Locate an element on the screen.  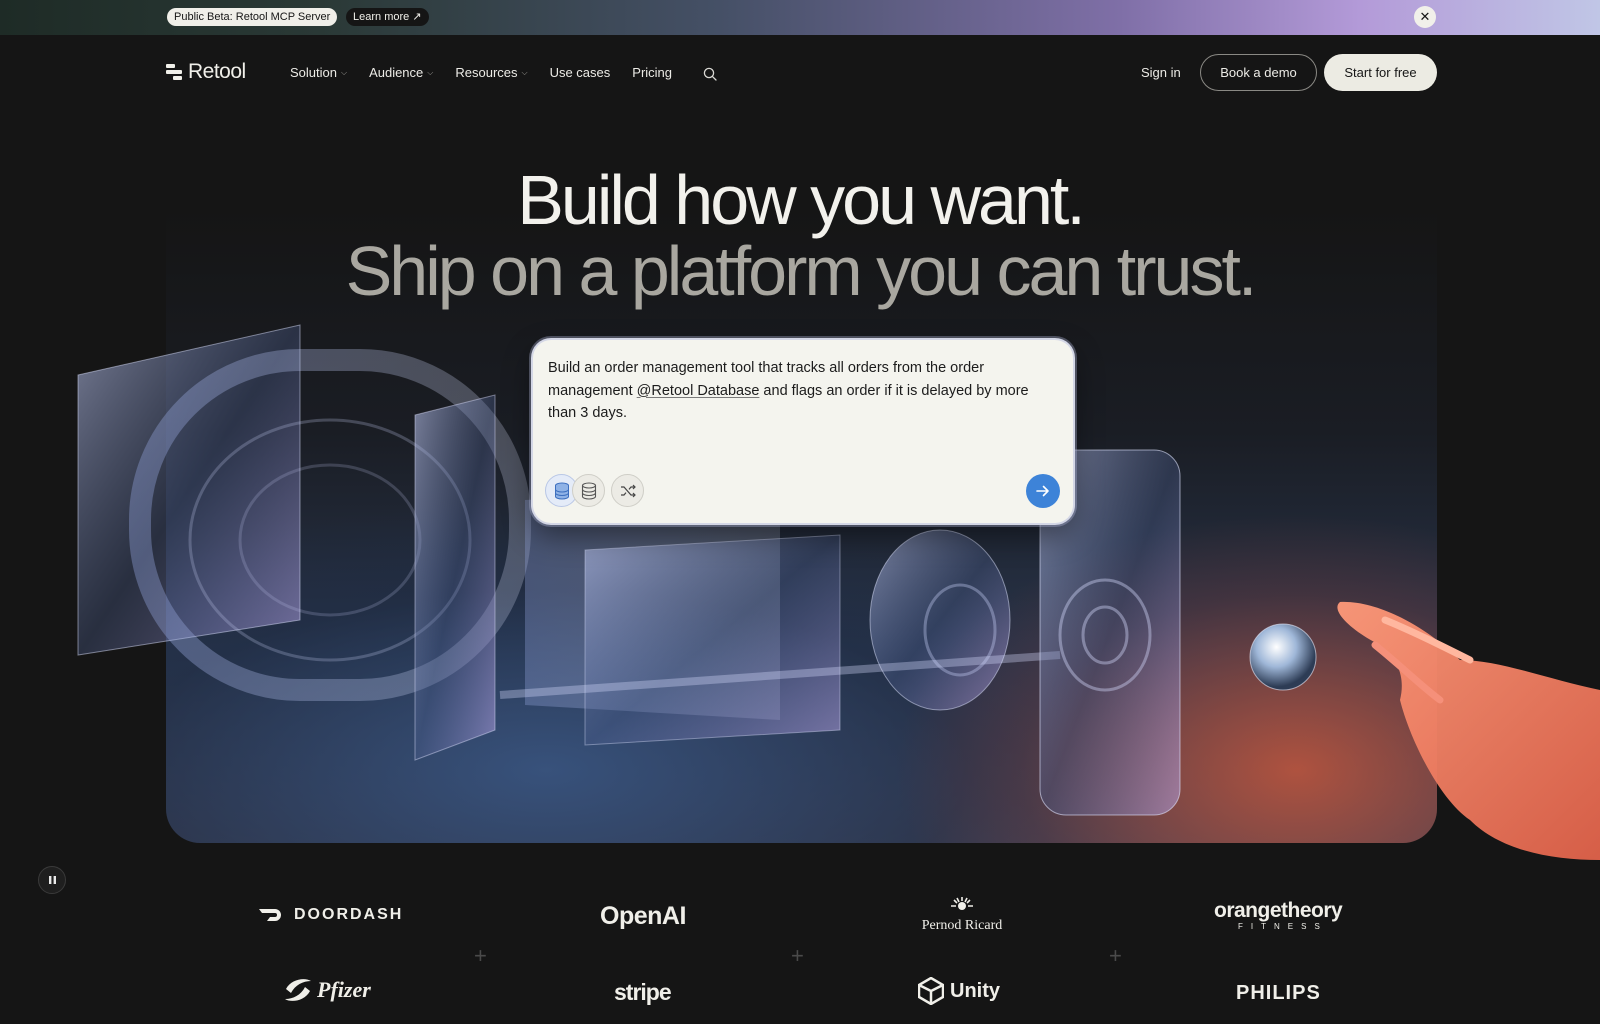
nav-item-solution: Solution ⌵ is located at coordinates (318, 72).